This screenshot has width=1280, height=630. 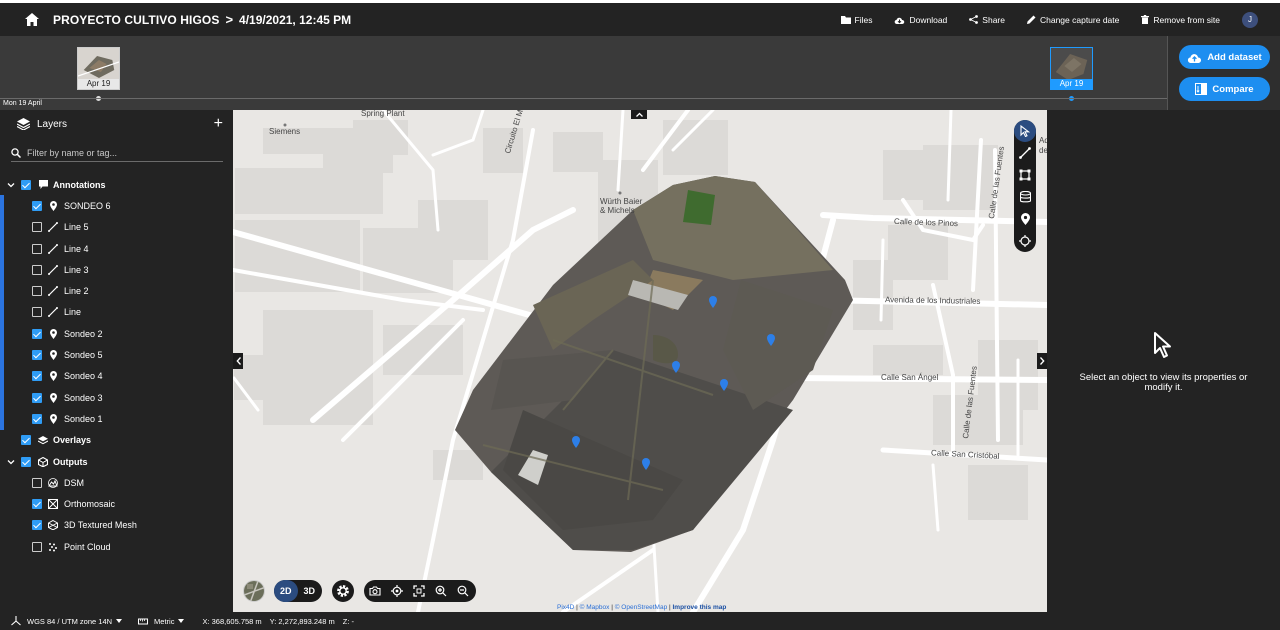 I want to click on chevron-right-icon, so click(x=1042, y=361).